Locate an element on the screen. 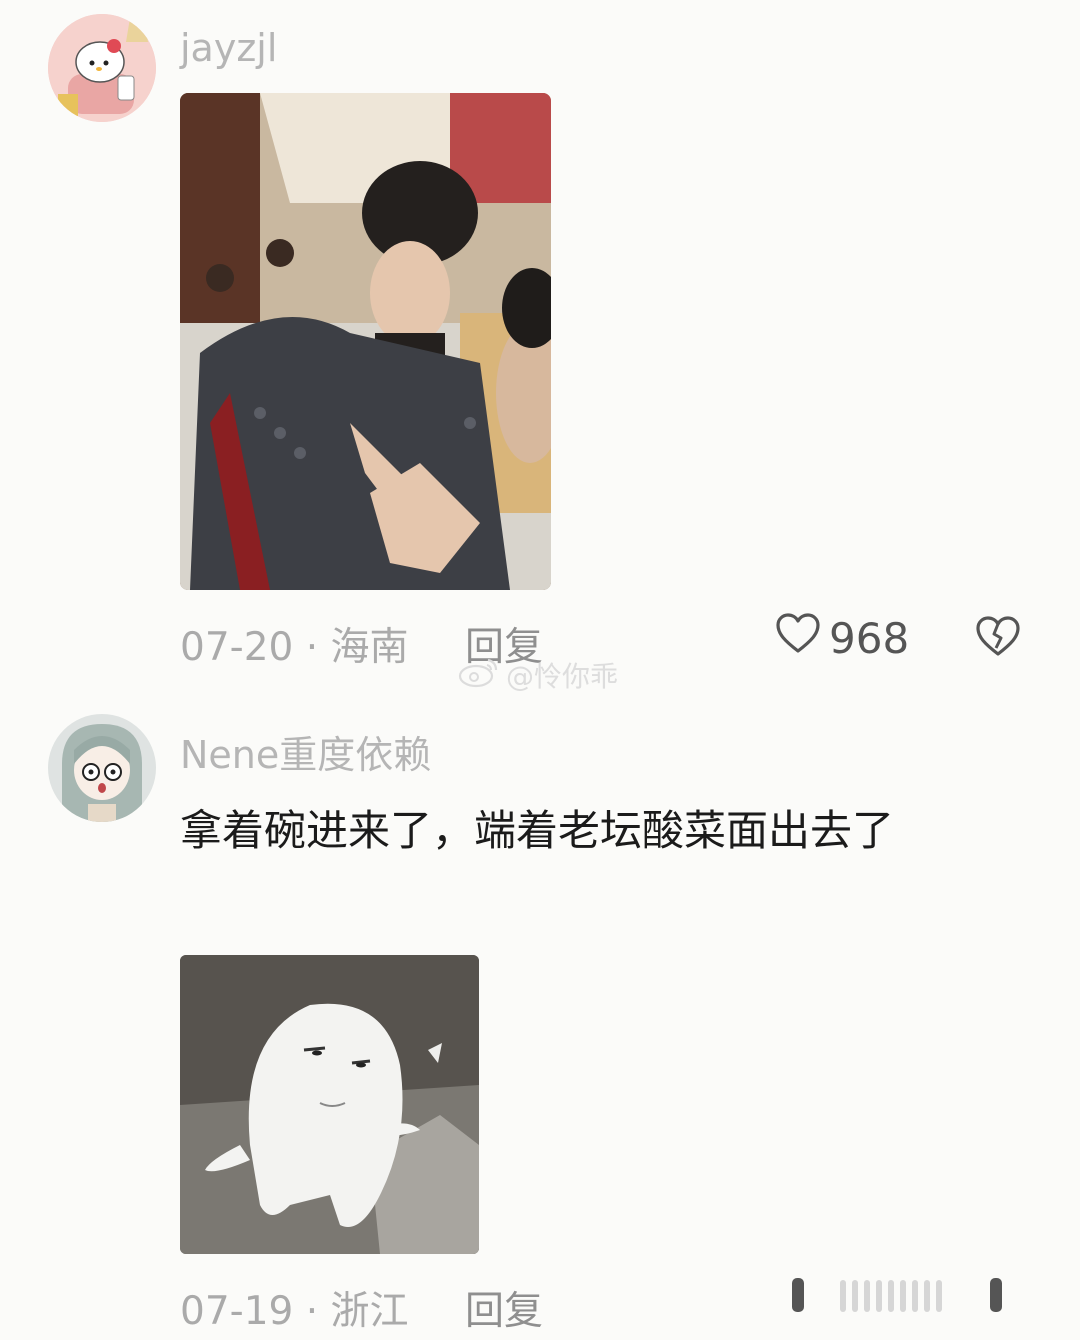 This screenshot has height=1340, width=1080. weibo-icon is located at coordinates (479, 675).